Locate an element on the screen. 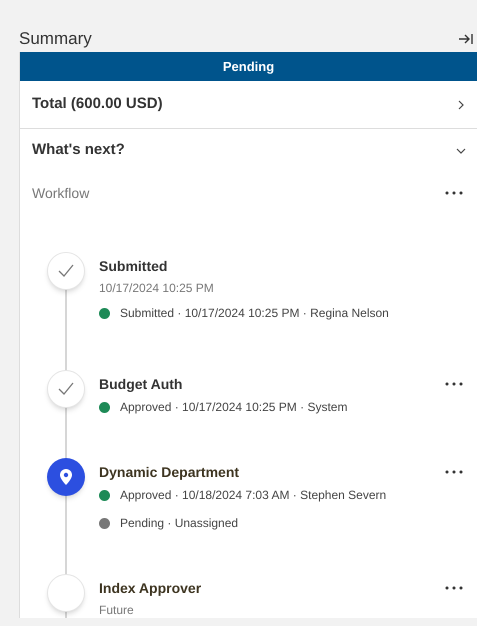  step-date: Future is located at coordinates (117, 610).